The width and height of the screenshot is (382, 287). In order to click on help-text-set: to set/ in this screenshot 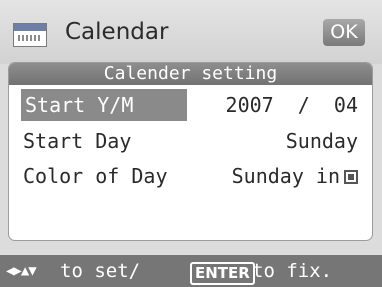, I will do `click(100, 271)`.